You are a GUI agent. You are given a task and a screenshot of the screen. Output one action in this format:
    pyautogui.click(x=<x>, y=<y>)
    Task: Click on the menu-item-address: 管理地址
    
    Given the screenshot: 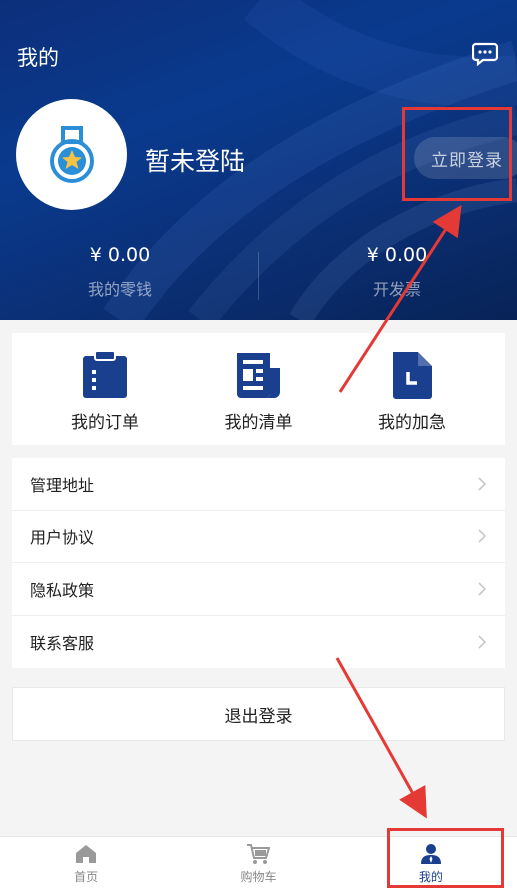 What is the action you would take?
    pyautogui.click(x=258, y=484)
    